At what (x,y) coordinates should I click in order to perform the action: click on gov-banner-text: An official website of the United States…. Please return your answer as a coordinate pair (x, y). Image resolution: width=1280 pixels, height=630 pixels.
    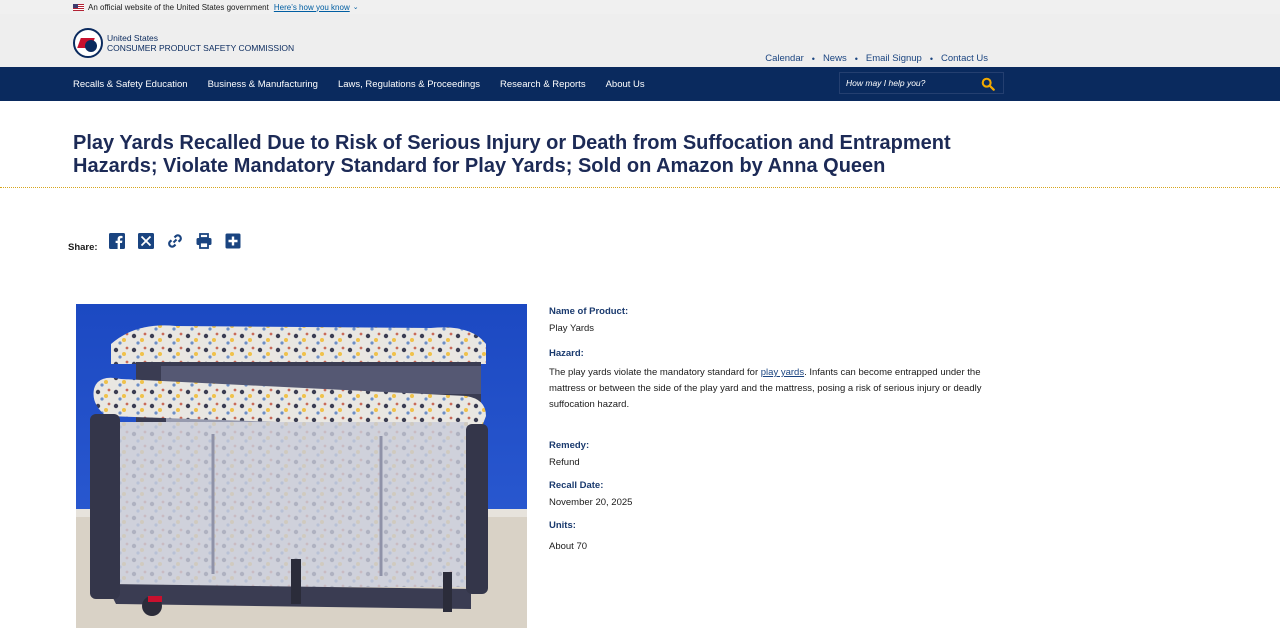
    Looking at the image, I should click on (178, 7).